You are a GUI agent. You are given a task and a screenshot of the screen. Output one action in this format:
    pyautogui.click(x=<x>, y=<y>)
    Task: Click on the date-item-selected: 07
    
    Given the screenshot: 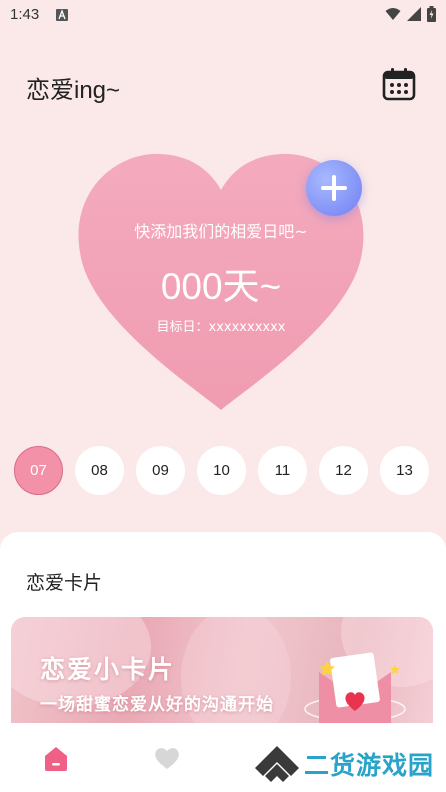 What is the action you would take?
    pyautogui.click(x=38, y=470)
    